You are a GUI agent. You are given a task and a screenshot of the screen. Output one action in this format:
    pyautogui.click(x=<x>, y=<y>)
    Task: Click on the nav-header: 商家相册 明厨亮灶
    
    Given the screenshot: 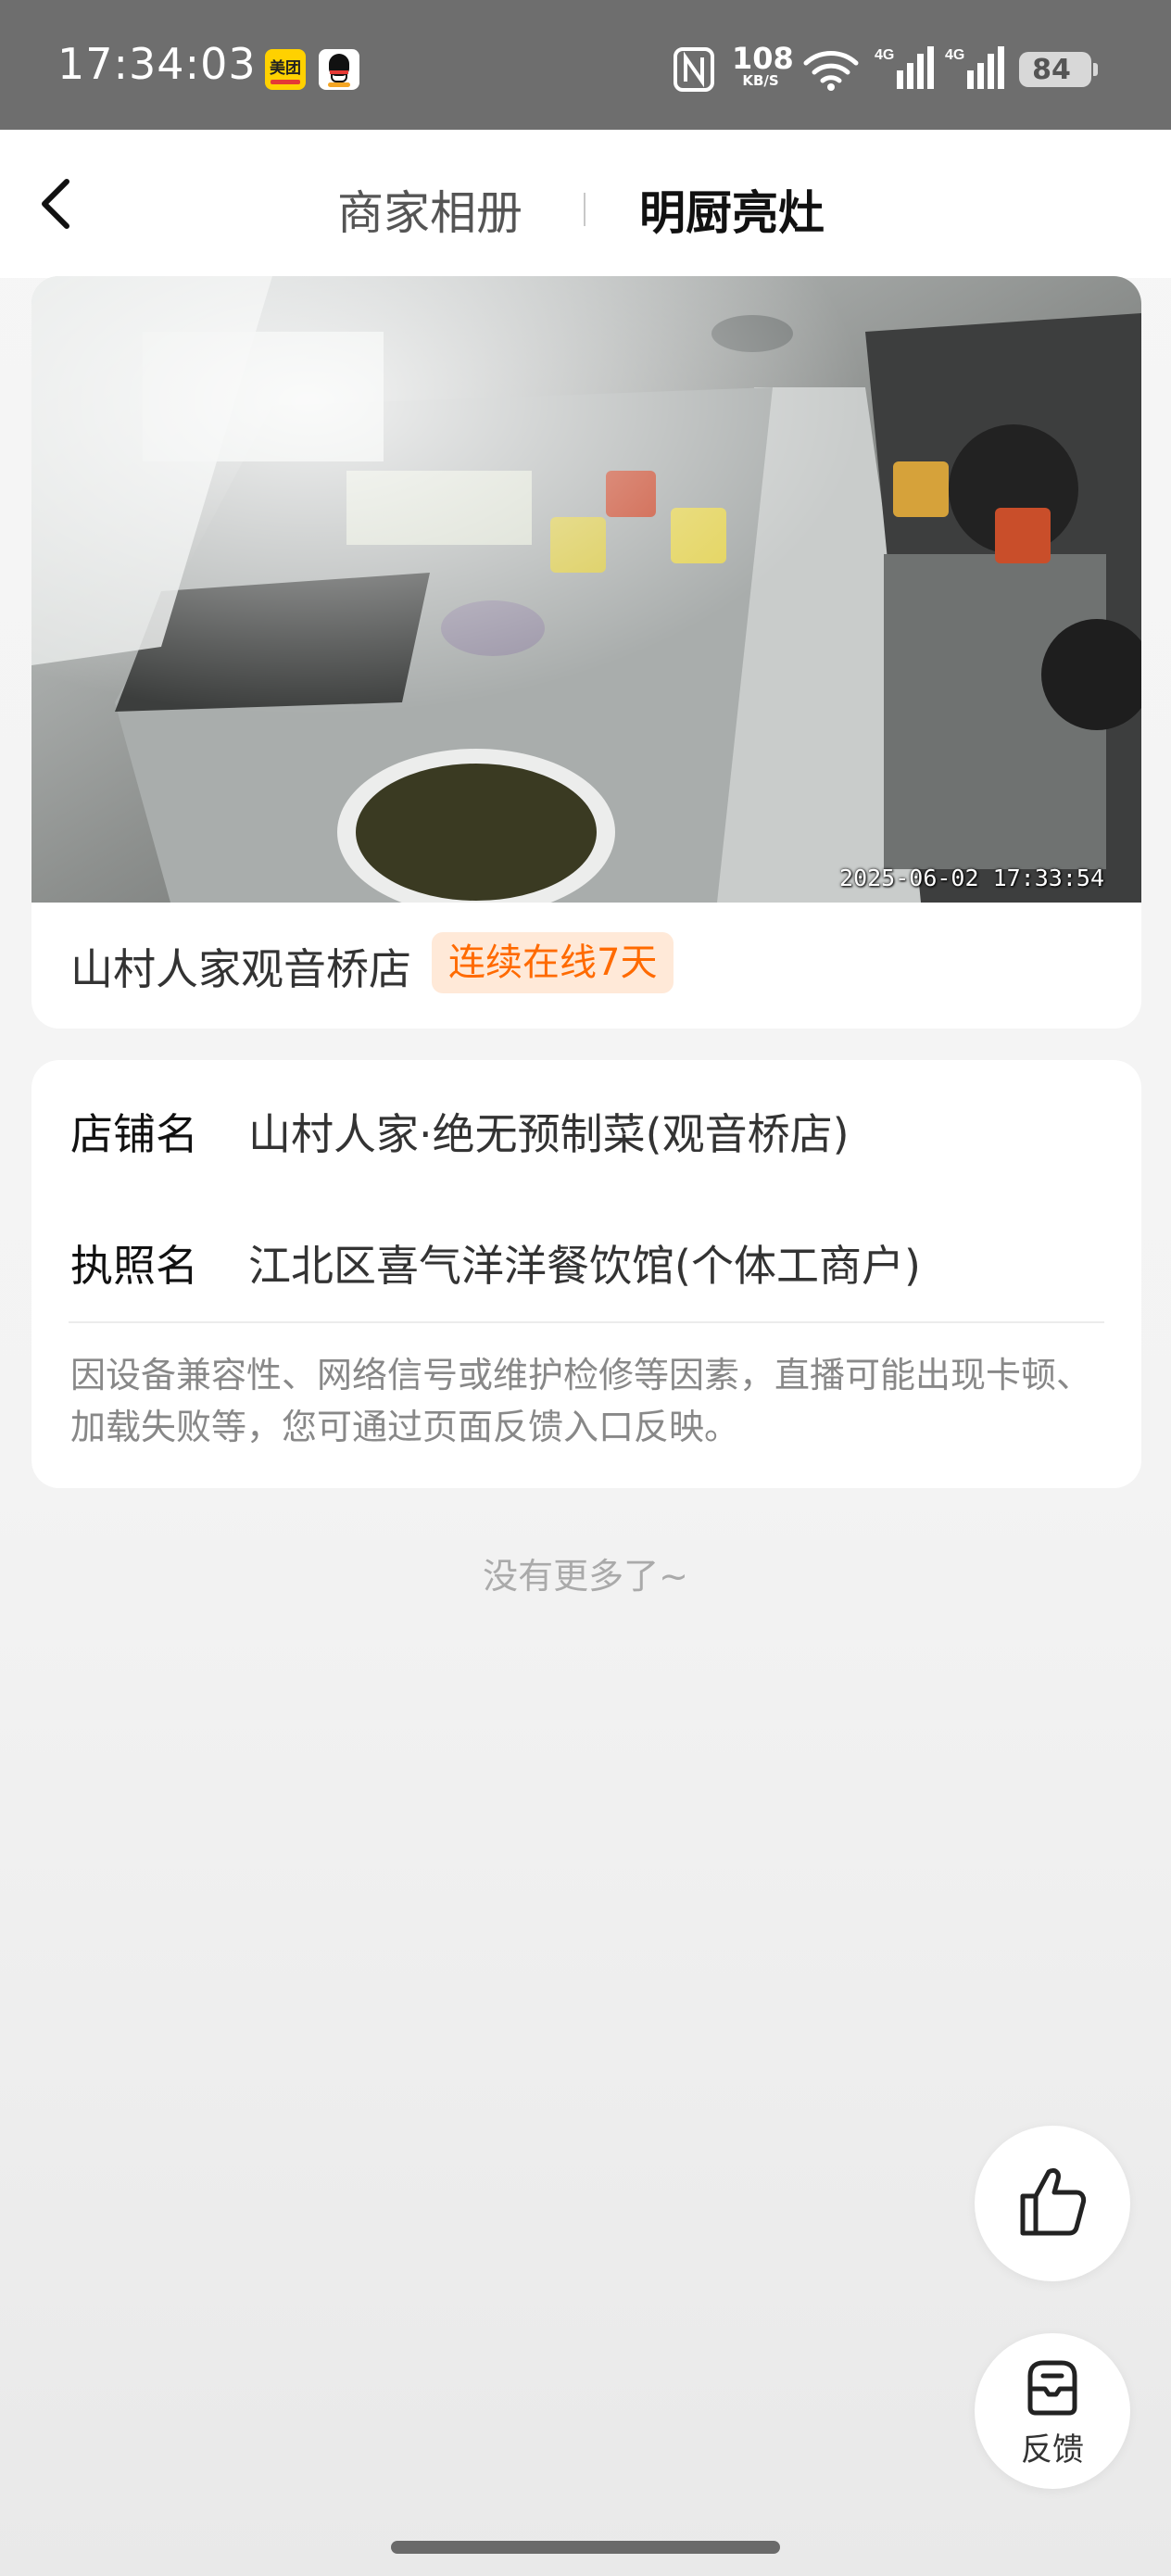 What is the action you would take?
    pyautogui.click(x=585, y=204)
    